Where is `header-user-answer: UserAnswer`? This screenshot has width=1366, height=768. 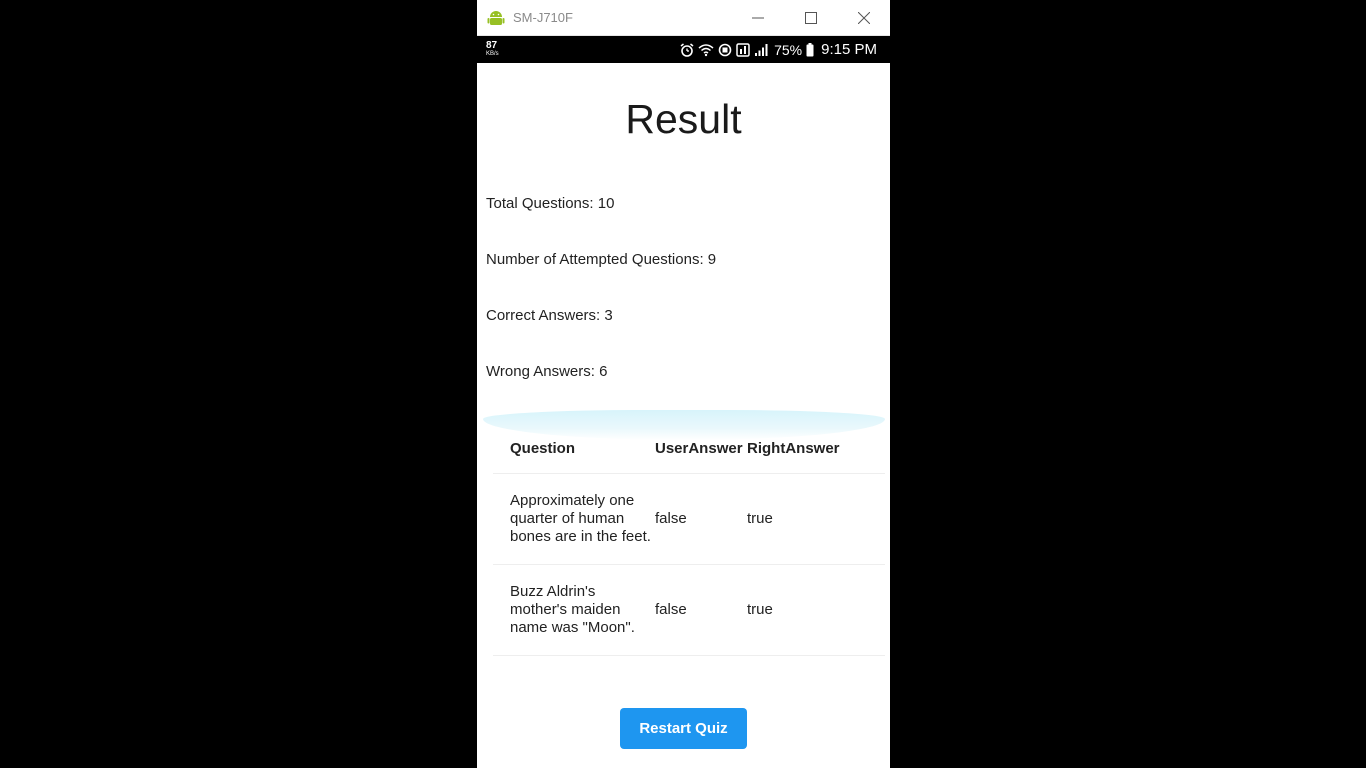 header-user-answer: UserAnswer is located at coordinates (699, 448).